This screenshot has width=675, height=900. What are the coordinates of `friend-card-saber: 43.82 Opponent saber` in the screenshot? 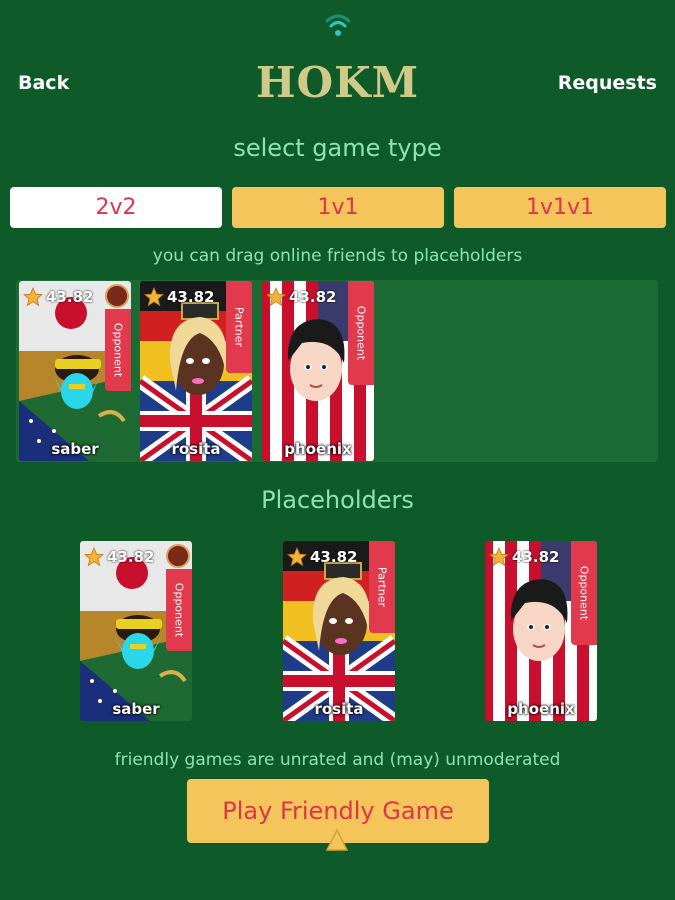 It's located at (75, 371).